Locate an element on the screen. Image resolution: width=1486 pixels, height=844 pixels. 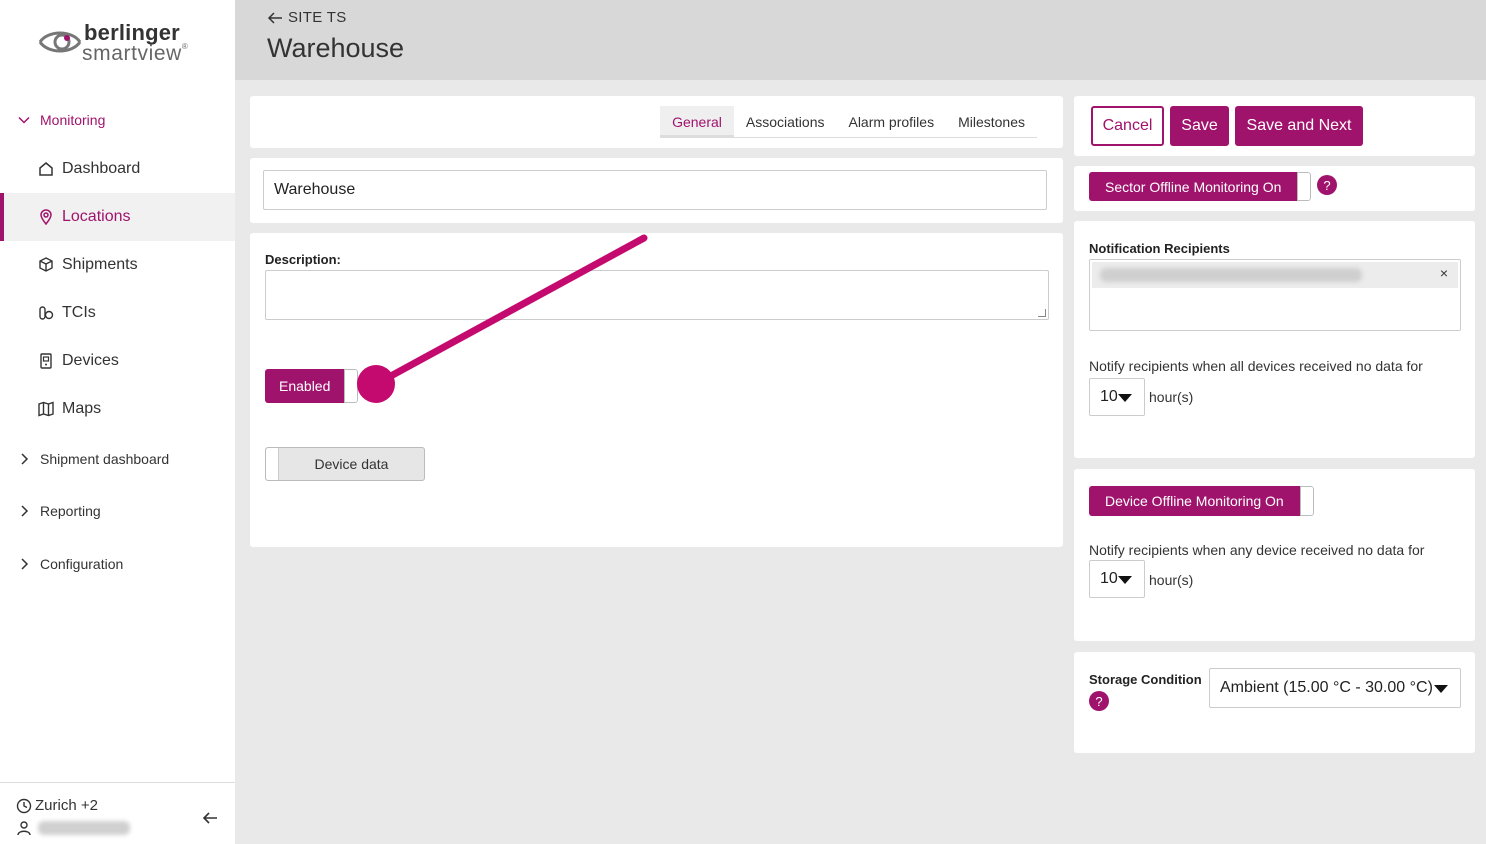
description-label: Description: is located at coordinates (303, 259).